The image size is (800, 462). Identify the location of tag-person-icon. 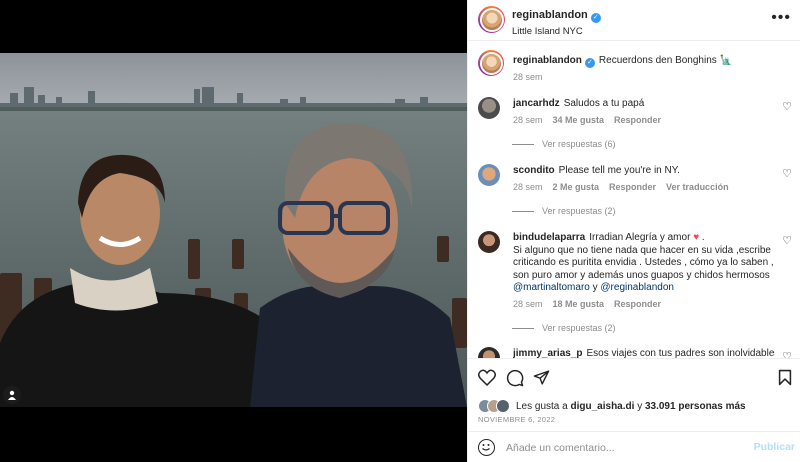
(12, 395).